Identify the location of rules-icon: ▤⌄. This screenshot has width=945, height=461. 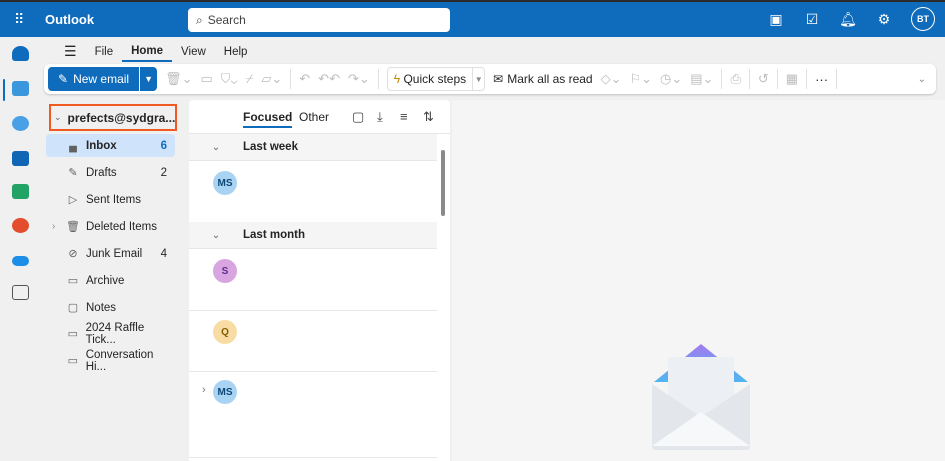
(701, 79).